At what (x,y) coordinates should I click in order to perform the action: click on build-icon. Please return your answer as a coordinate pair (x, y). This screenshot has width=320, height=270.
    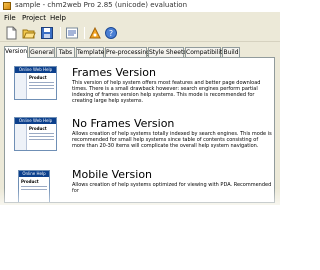
    Looking at the image, I should click on (72, 33).